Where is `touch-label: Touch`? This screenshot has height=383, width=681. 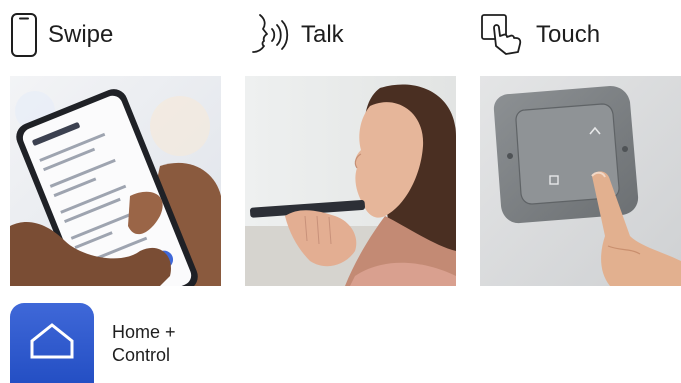 touch-label: Touch is located at coordinates (568, 34).